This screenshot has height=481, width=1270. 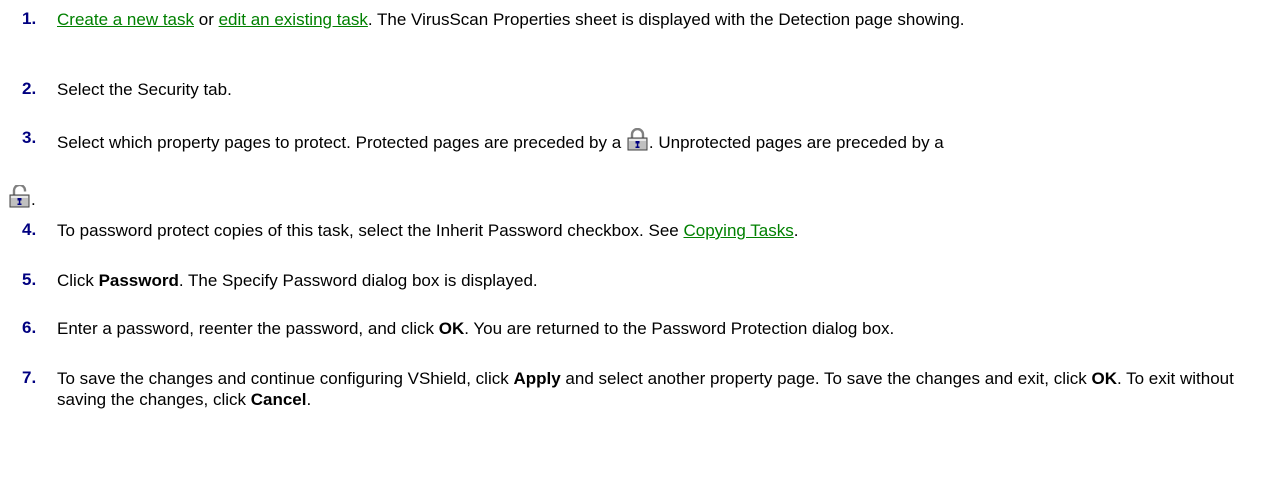 I want to click on cancel-label: Cancel, so click(x=278, y=399).